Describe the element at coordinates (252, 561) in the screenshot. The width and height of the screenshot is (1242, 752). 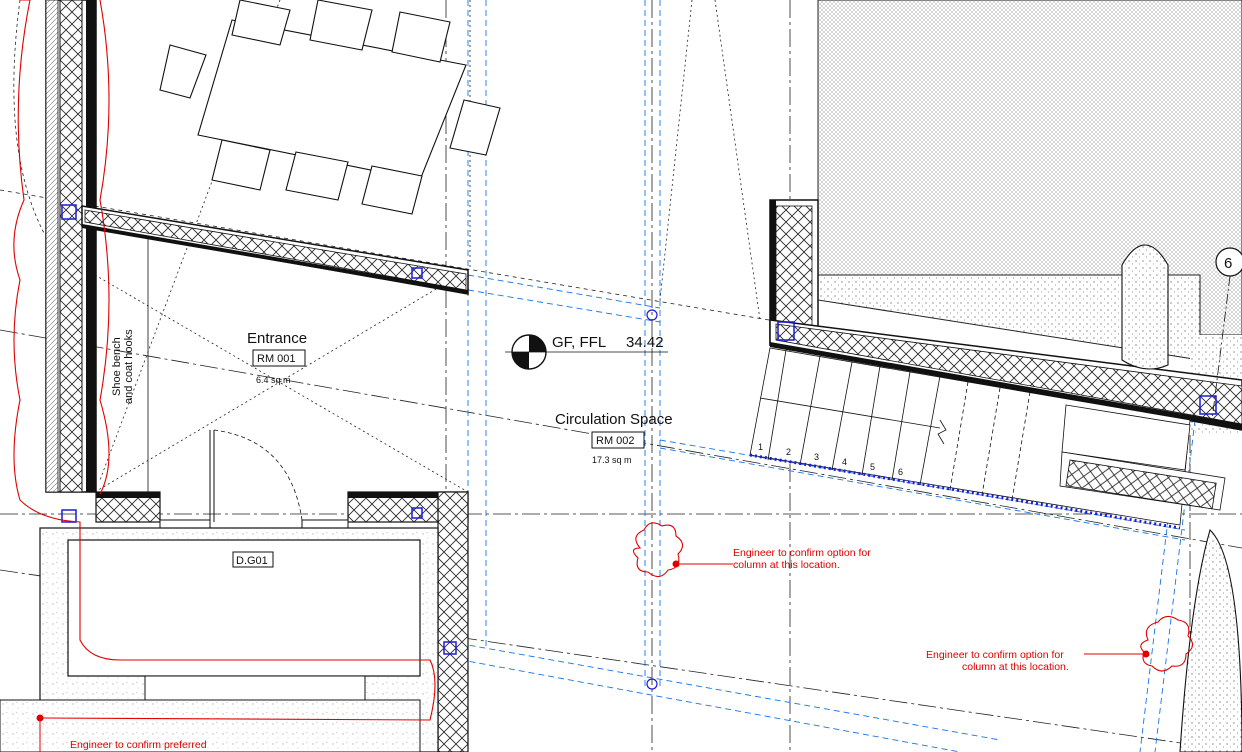
I see `door-tag: D.G01` at that location.